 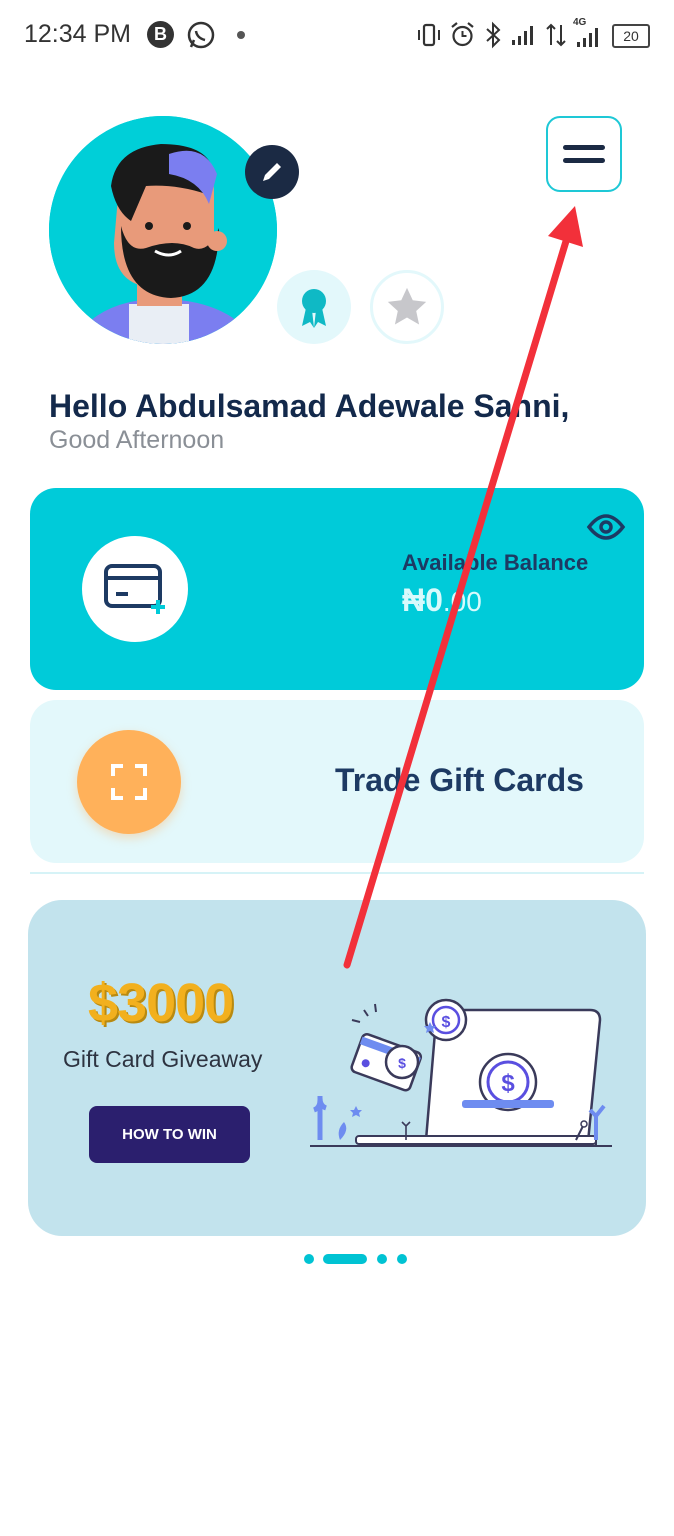 I want to click on trade-gift-cards-label: Trade Gift Cards, so click(x=459, y=780).